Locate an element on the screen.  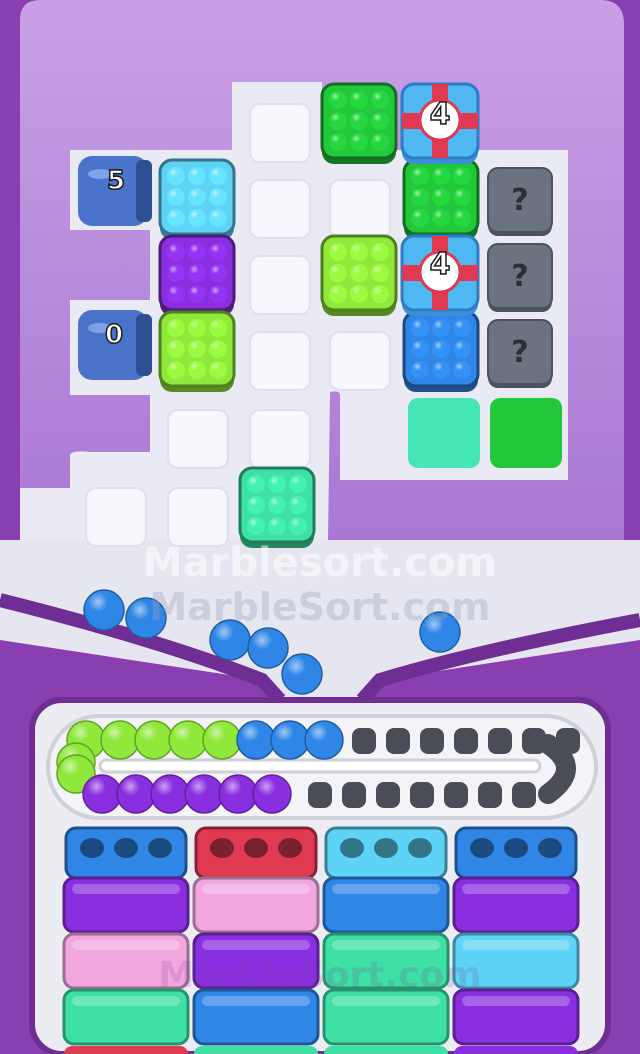
spawner-counter-1: 5 is located at coordinates (116, 181).